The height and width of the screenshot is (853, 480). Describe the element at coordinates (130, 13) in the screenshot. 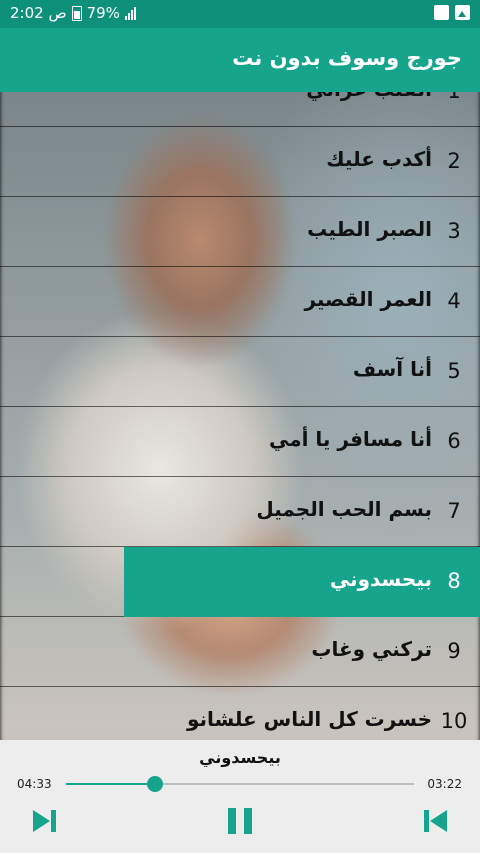

I see `signal-icon` at that location.